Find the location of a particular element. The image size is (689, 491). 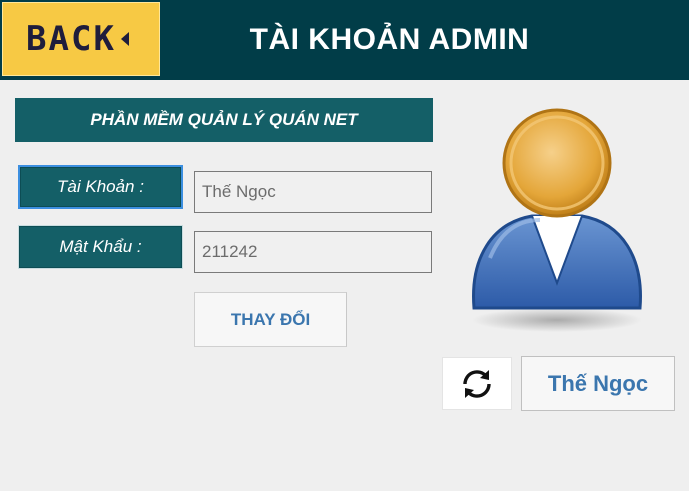

account-input is located at coordinates (313, 192).